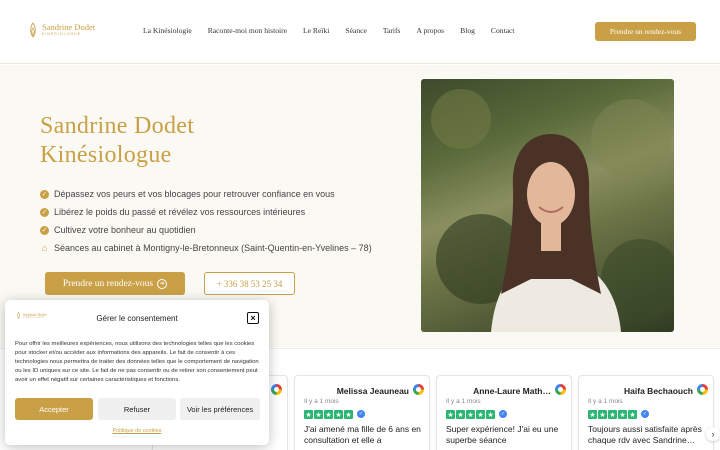  Describe the element at coordinates (167, 30) in the screenshot. I see `nav-item-kinesiologie: La Kinésiologie` at that location.